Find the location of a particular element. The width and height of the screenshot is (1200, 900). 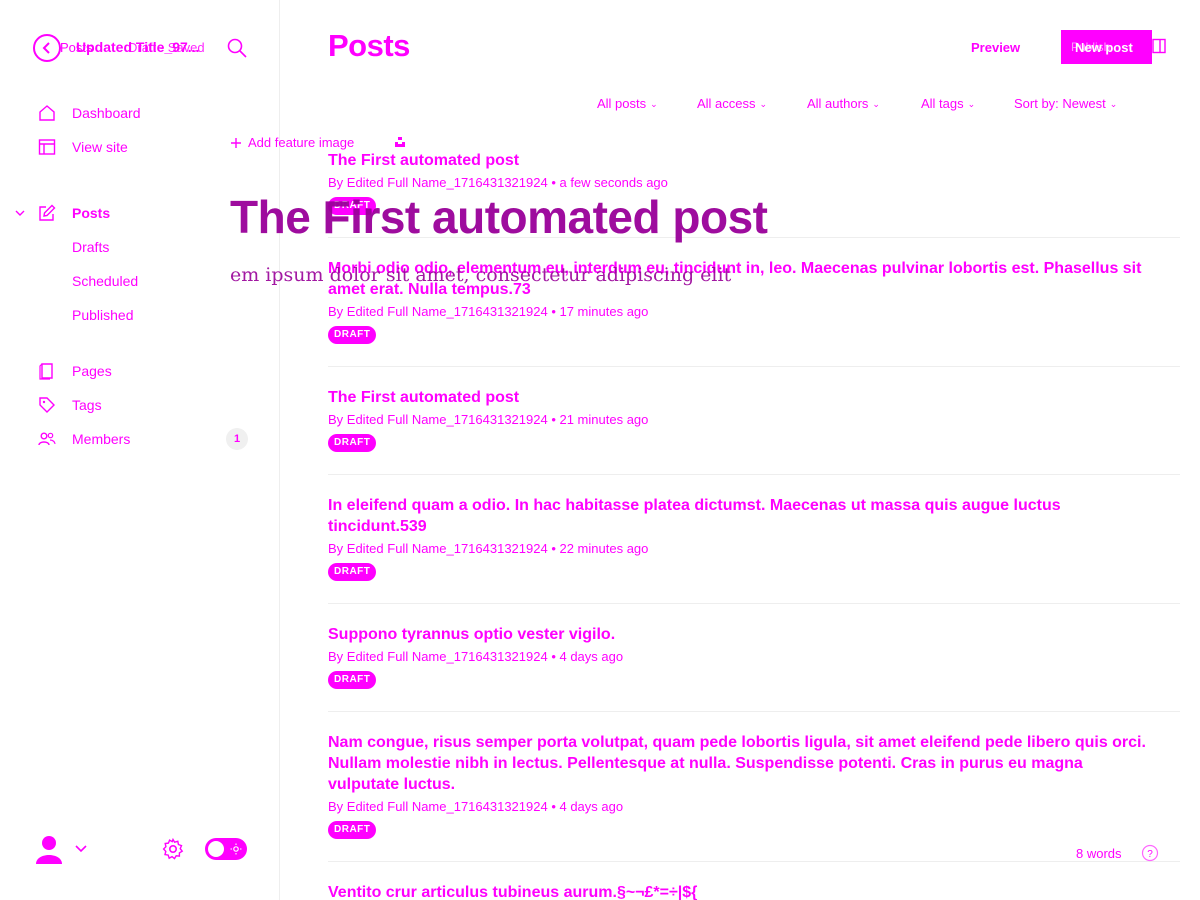

chevron-down-icon is located at coordinates (81, 849).